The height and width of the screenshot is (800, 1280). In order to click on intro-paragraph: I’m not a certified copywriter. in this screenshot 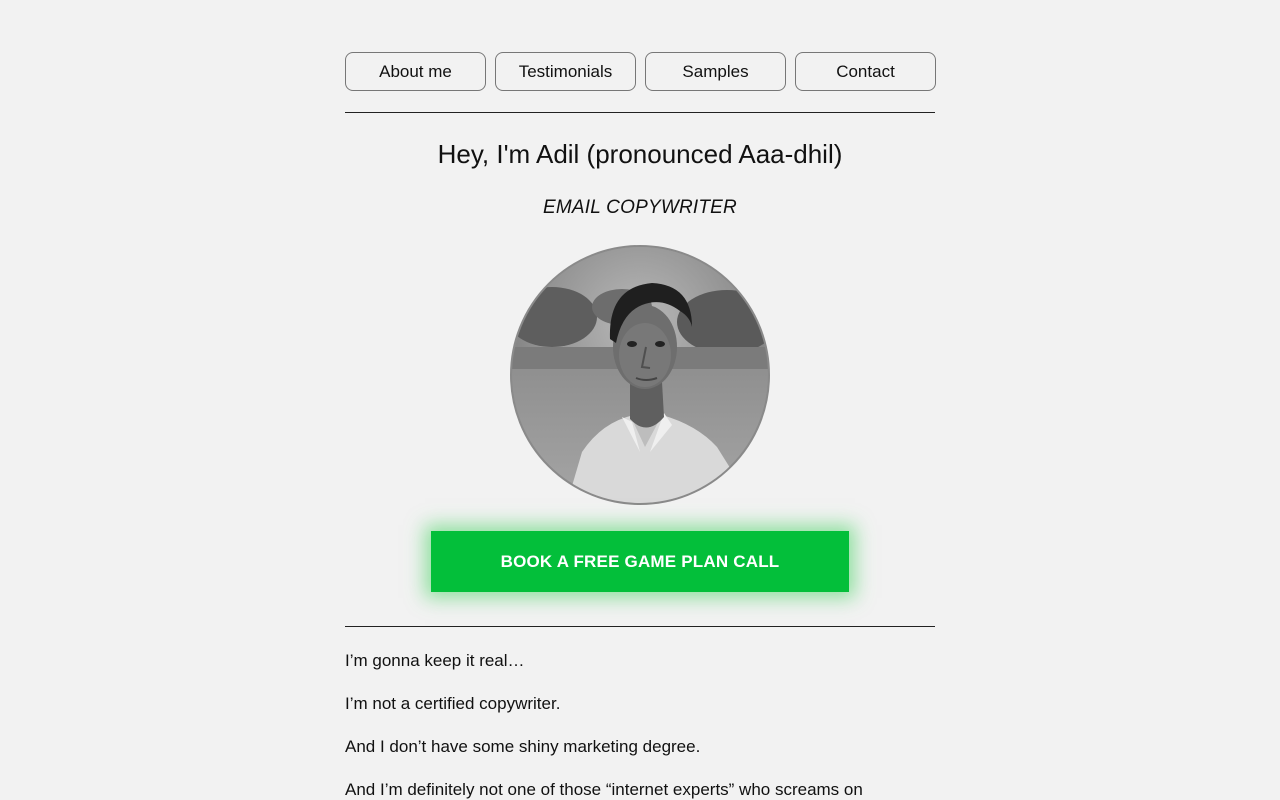, I will do `click(453, 703)`.